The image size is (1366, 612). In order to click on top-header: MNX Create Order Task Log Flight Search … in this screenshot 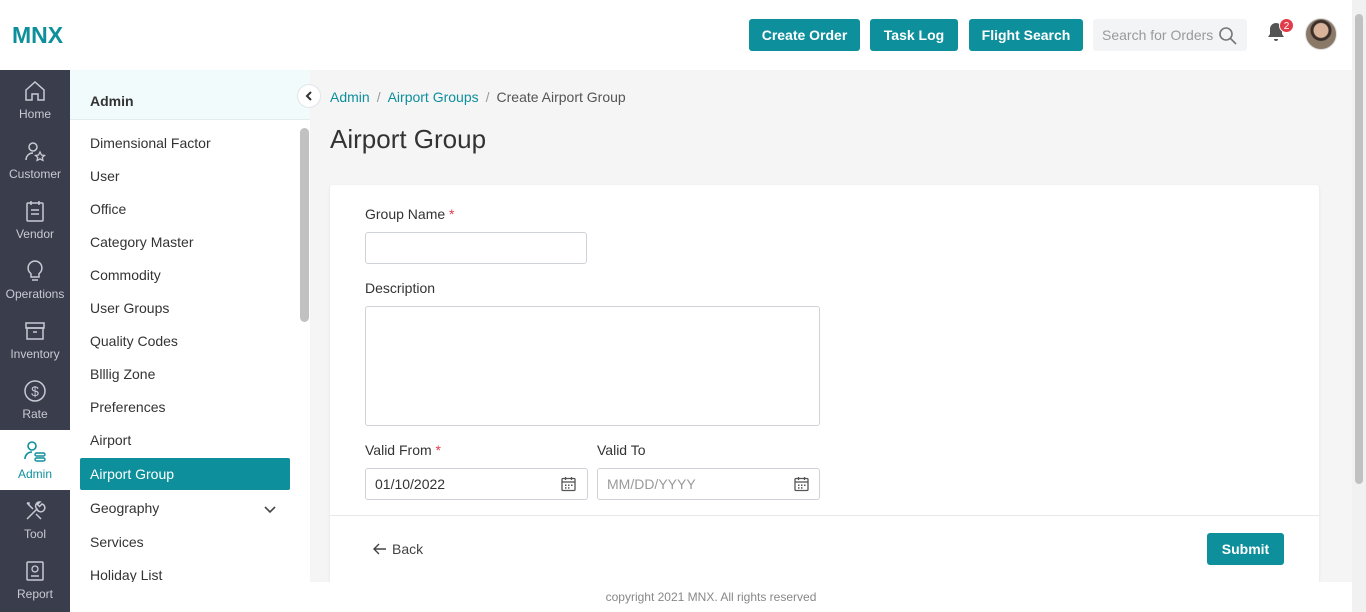, I will do `click(676, 35)`.